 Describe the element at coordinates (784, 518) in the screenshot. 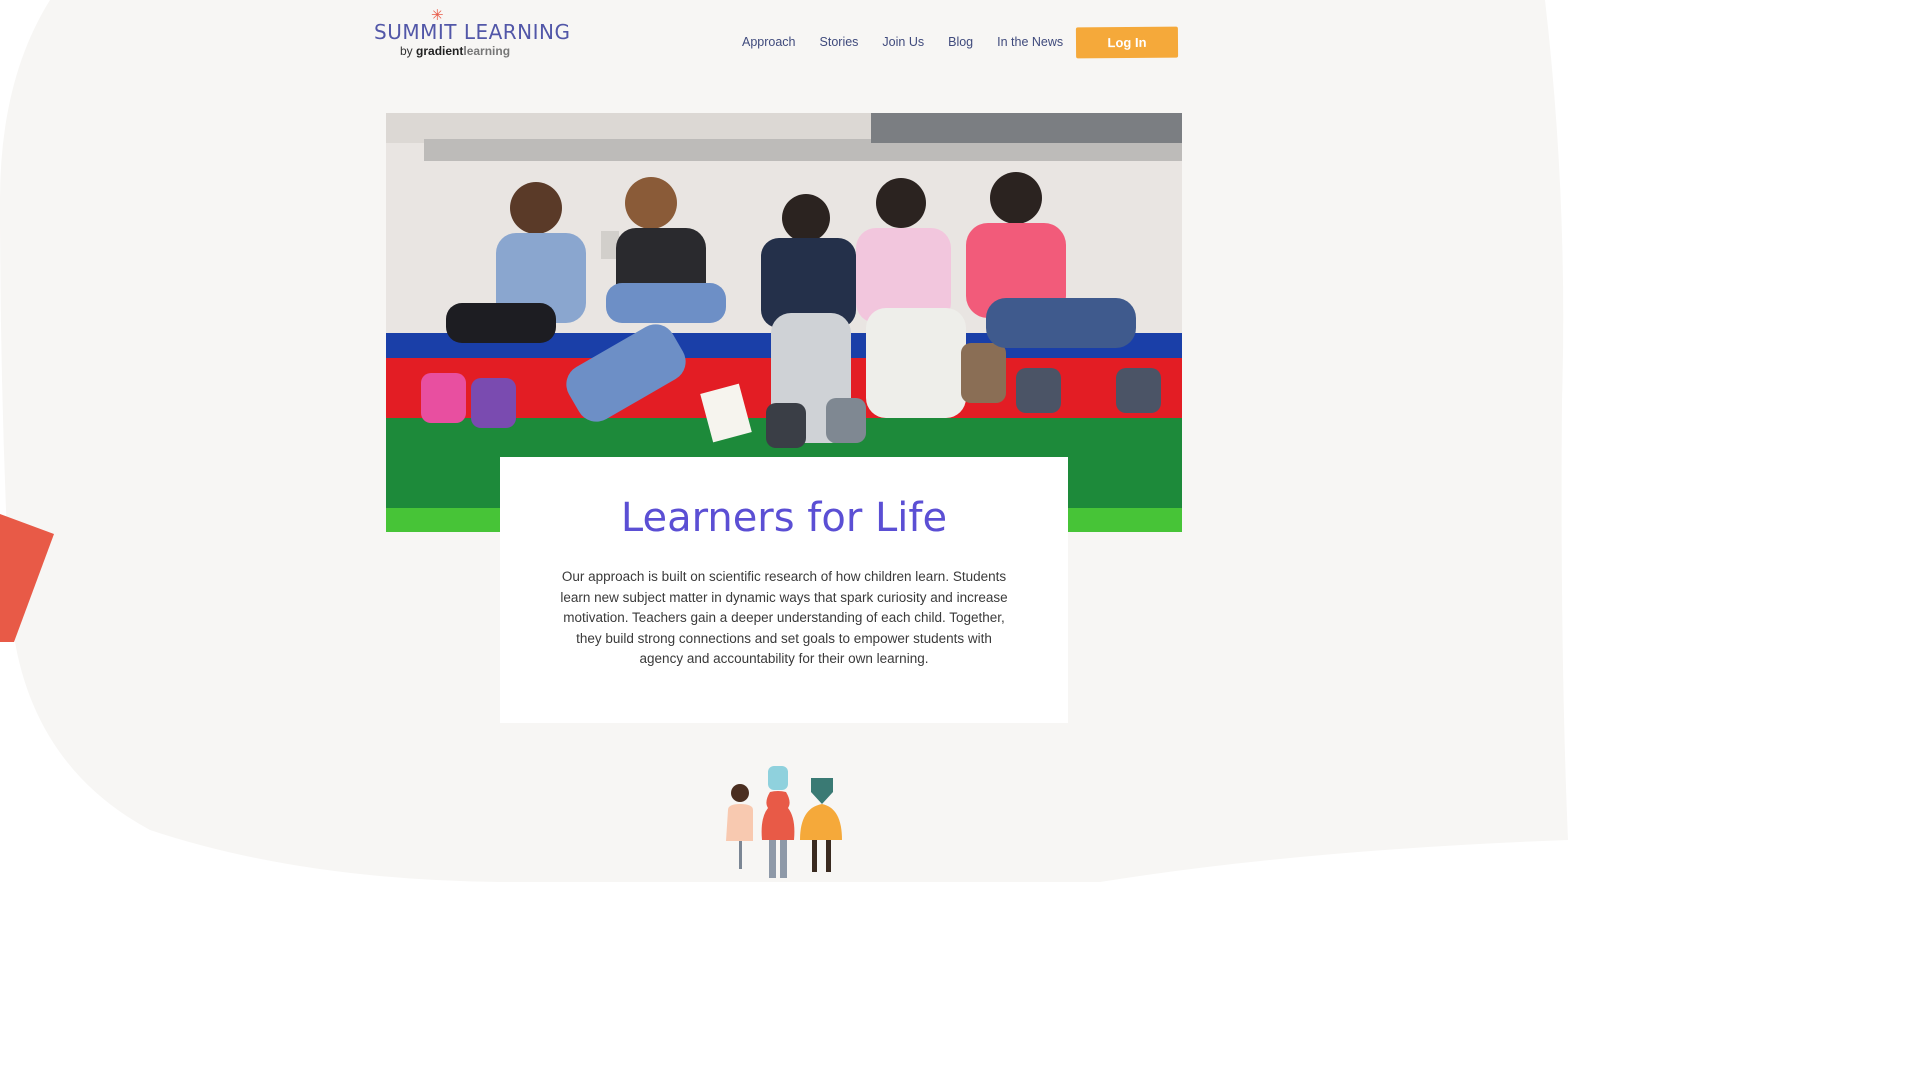

I see `page-title: Learners for Life` at that location.